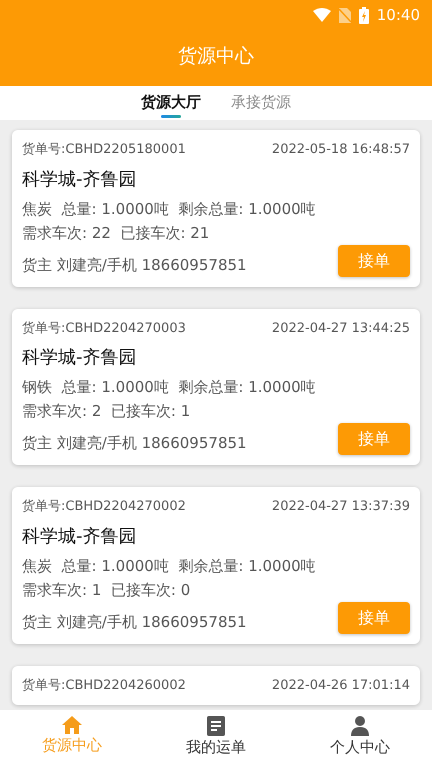  I want to click on battery-icon, so click(363, 15).